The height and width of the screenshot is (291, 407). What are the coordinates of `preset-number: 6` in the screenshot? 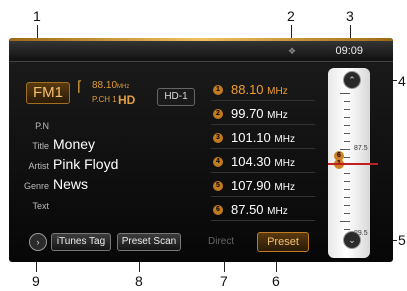 It's located at (218, 210).